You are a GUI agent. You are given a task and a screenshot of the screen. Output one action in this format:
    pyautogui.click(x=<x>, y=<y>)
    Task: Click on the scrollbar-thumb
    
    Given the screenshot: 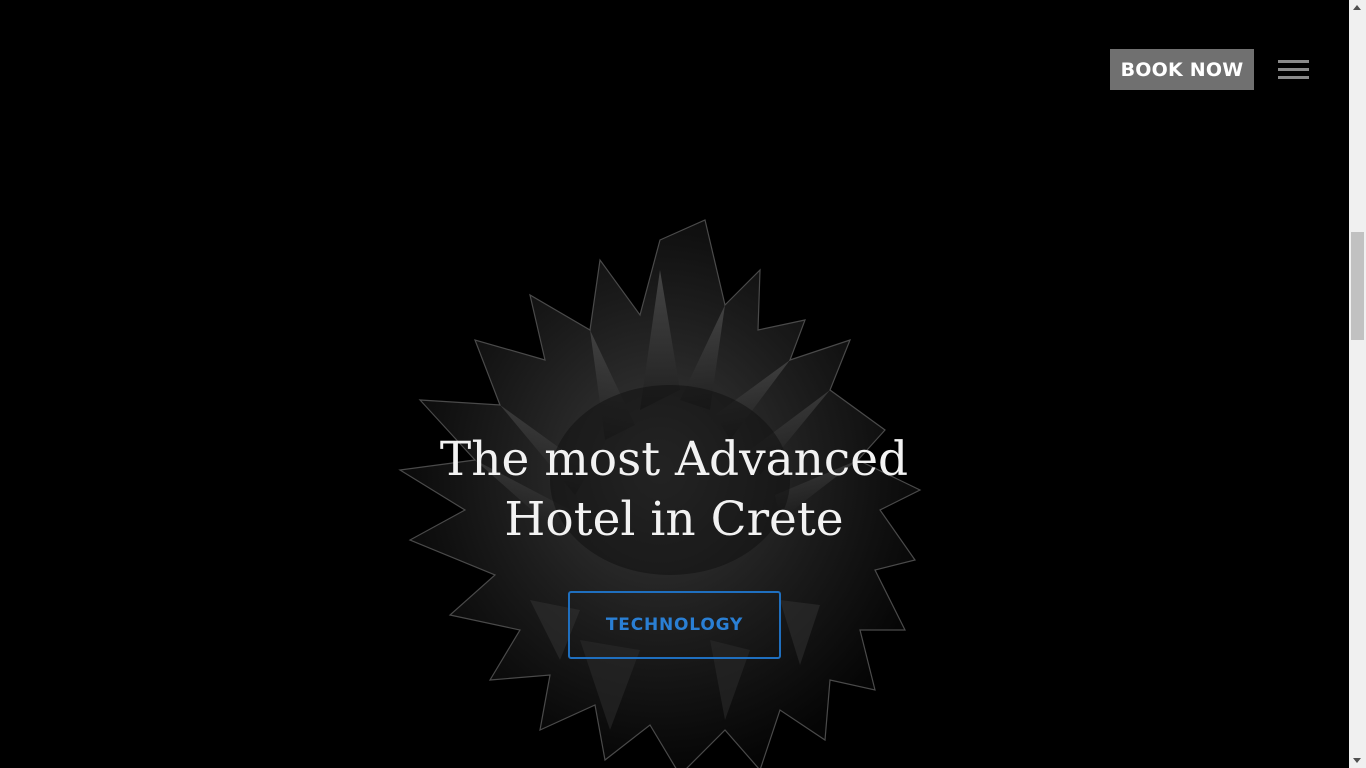 What is the action you would take?
    pyautogui.click(x=1357, y=286)
    